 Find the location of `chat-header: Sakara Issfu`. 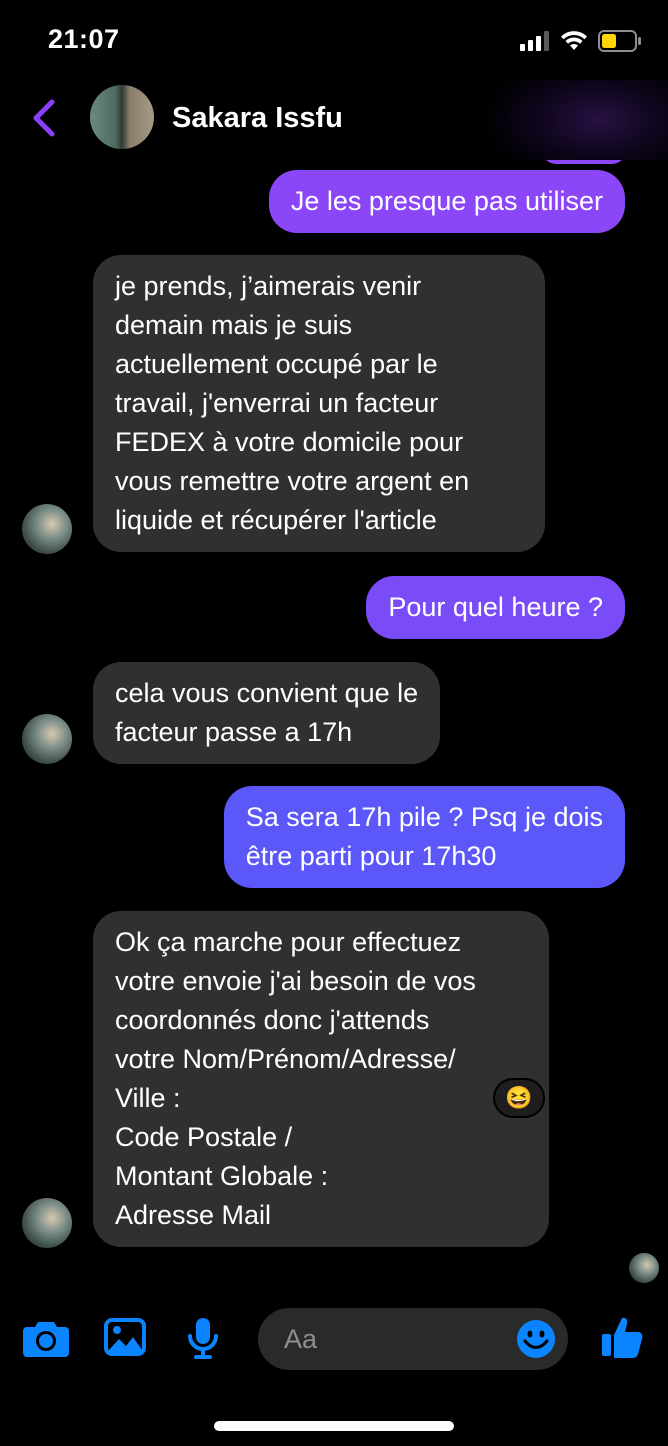

chat-header: Sakara Issfu is located at coordinates (334, 120).